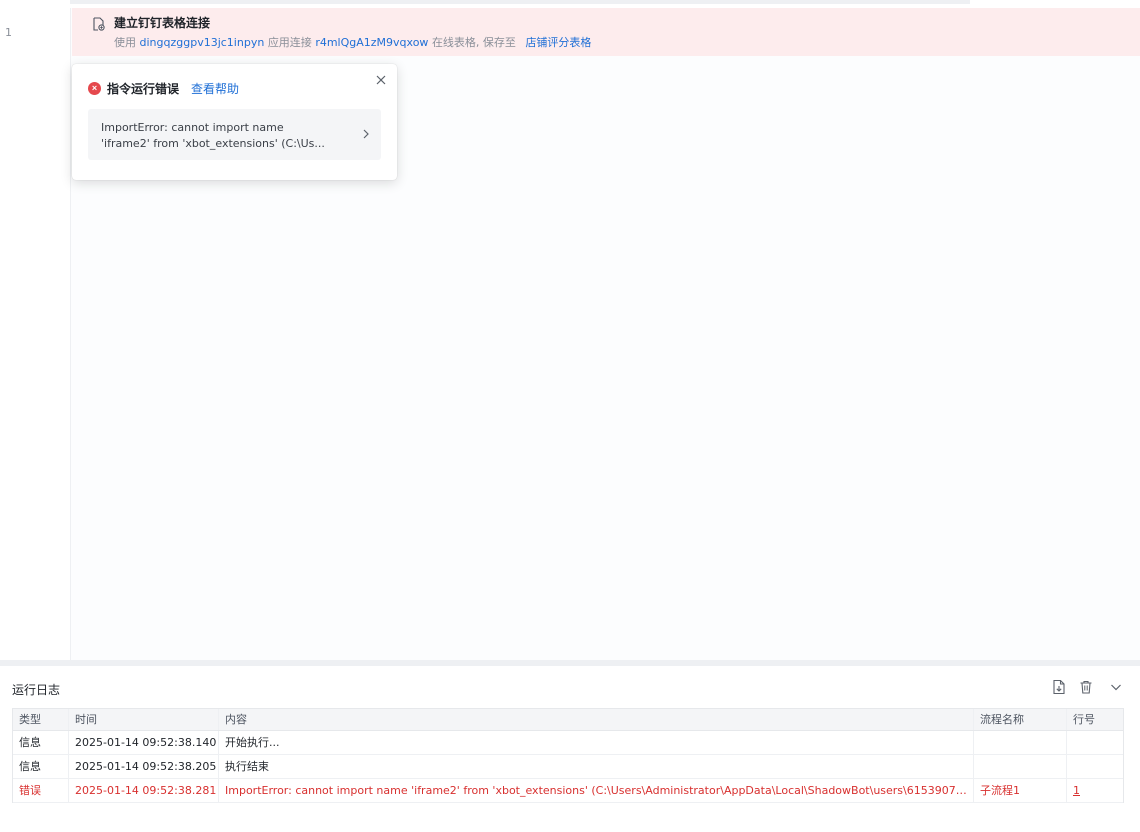  I want to click on step-desc-save: 在线表格, 保存至, so click(473, 42).